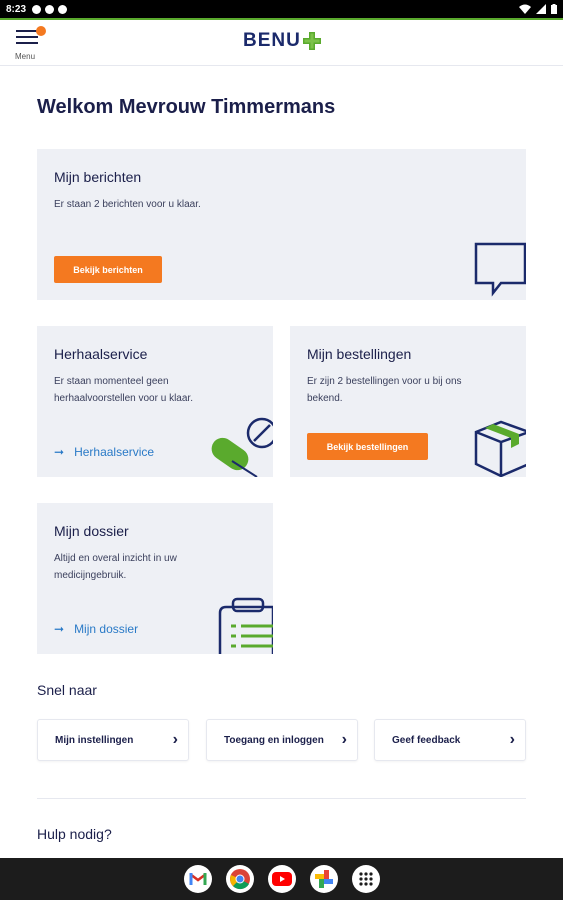  I want to click on apps-icon, so click(365, 879).